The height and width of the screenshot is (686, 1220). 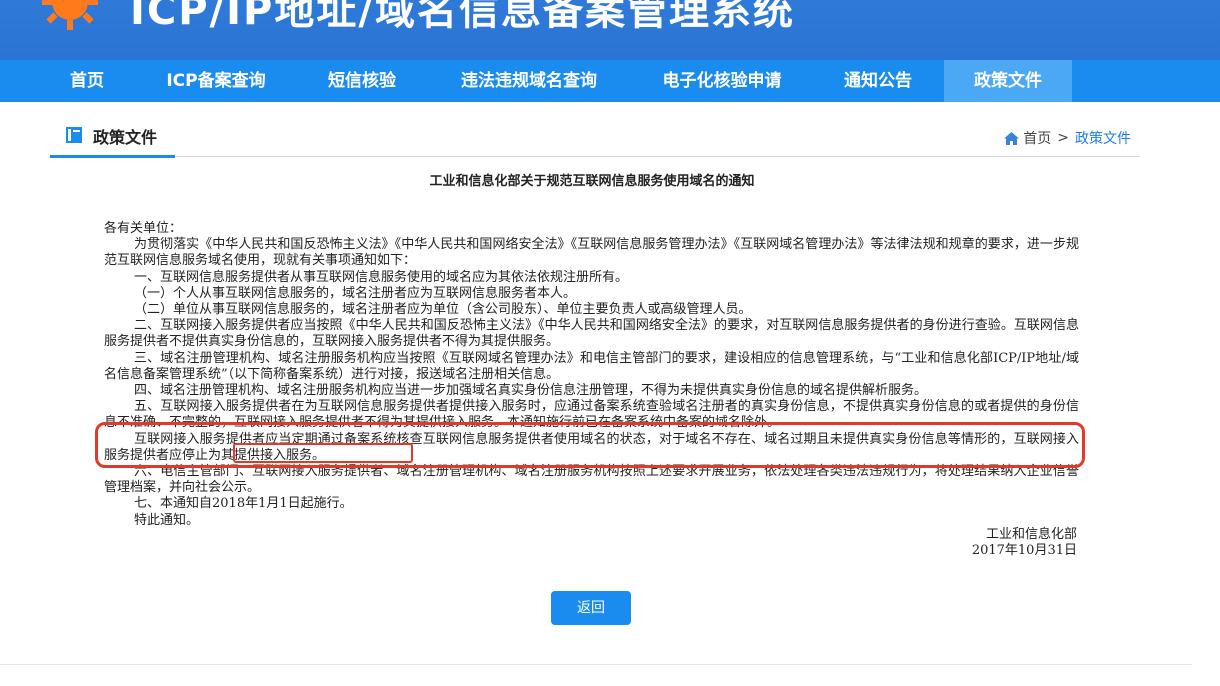 I want to click on site-title: ICP/IP地址/域名信息备案管理系统, so click(x=462, y=17).